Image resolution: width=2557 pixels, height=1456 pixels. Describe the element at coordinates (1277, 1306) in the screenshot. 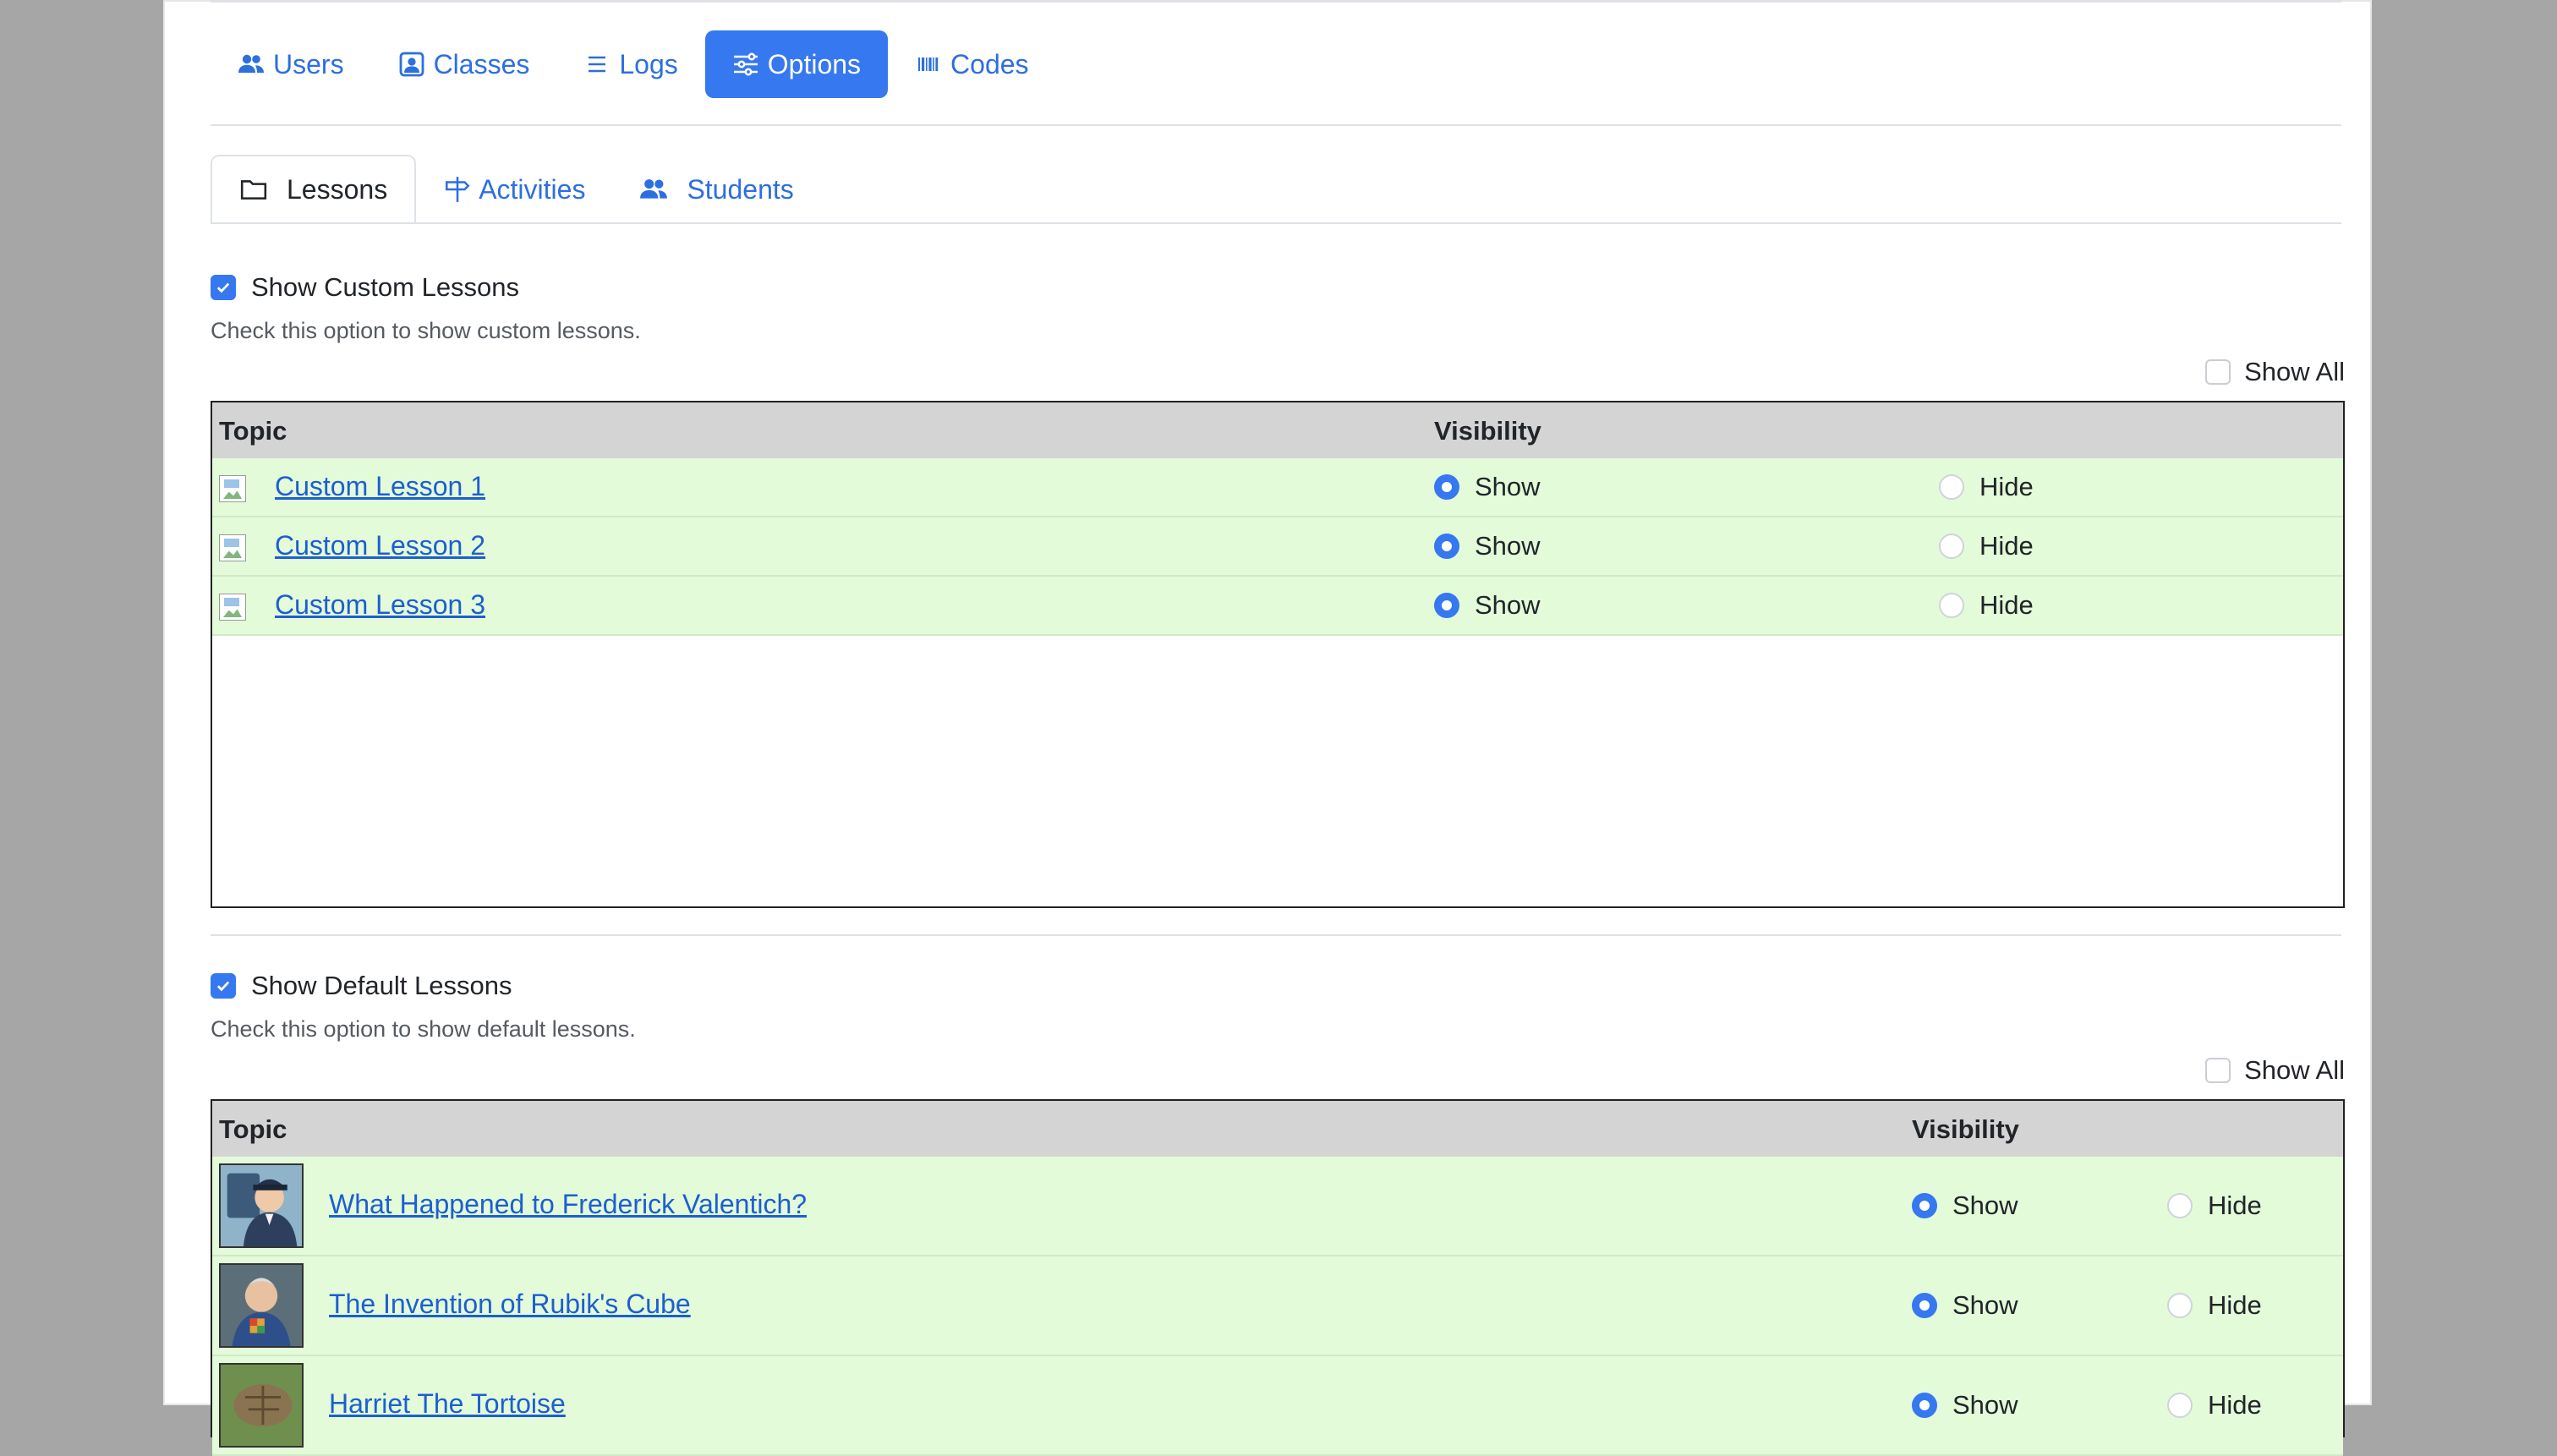

I see `table-row: The Invention of Rubik's Cube Show Hide` at that location.